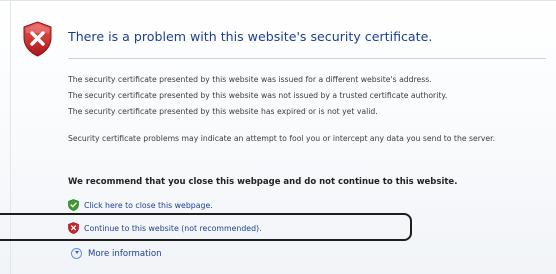 Image resolution: width=556 pixels, height=274 pixels. What do you see at coordinates (125, 253) in the screenshot?
I see `more-information-label: More information` at bounding box center [125, 253].